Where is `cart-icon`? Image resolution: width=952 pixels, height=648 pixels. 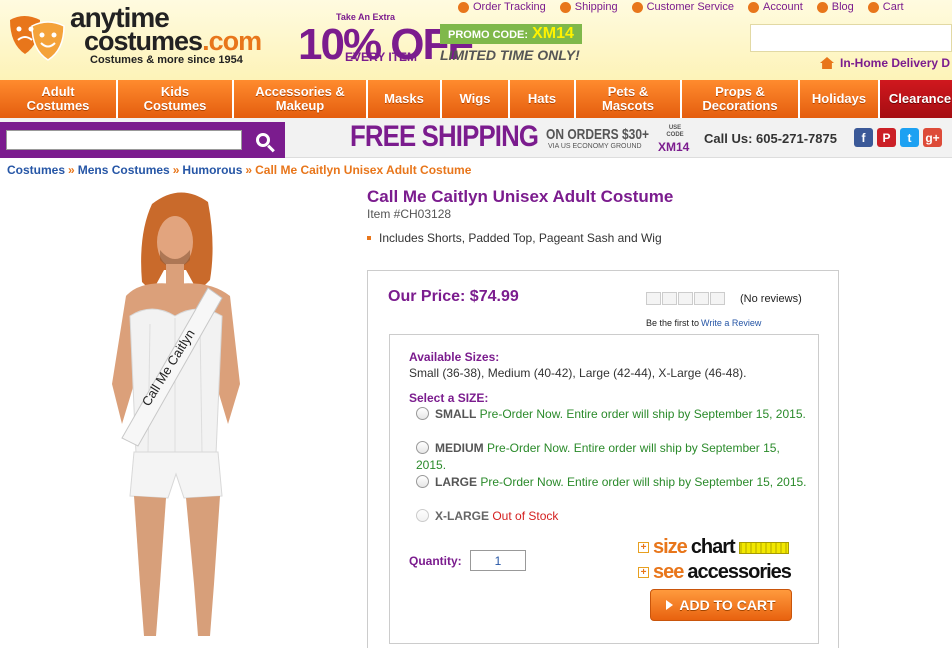 cart-icon is located at coordinates (873, 7).